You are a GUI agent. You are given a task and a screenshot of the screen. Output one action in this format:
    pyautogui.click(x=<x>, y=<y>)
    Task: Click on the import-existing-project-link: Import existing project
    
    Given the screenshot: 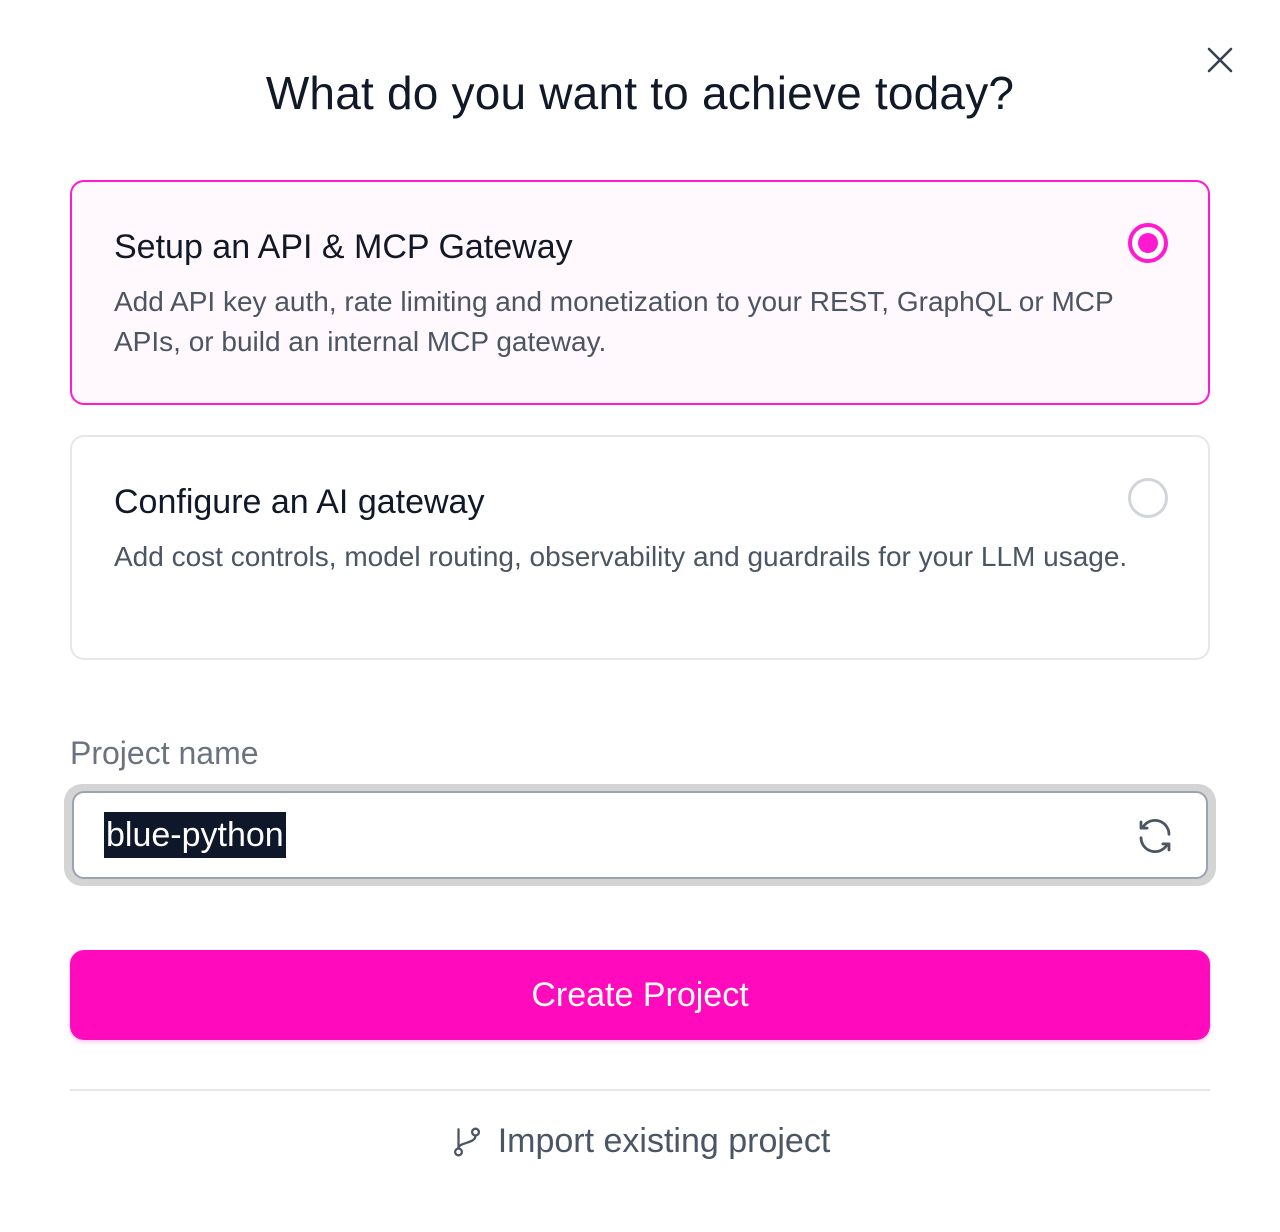 What is the action you would take?
    pyautogui.click(x=640, y=1141)
    